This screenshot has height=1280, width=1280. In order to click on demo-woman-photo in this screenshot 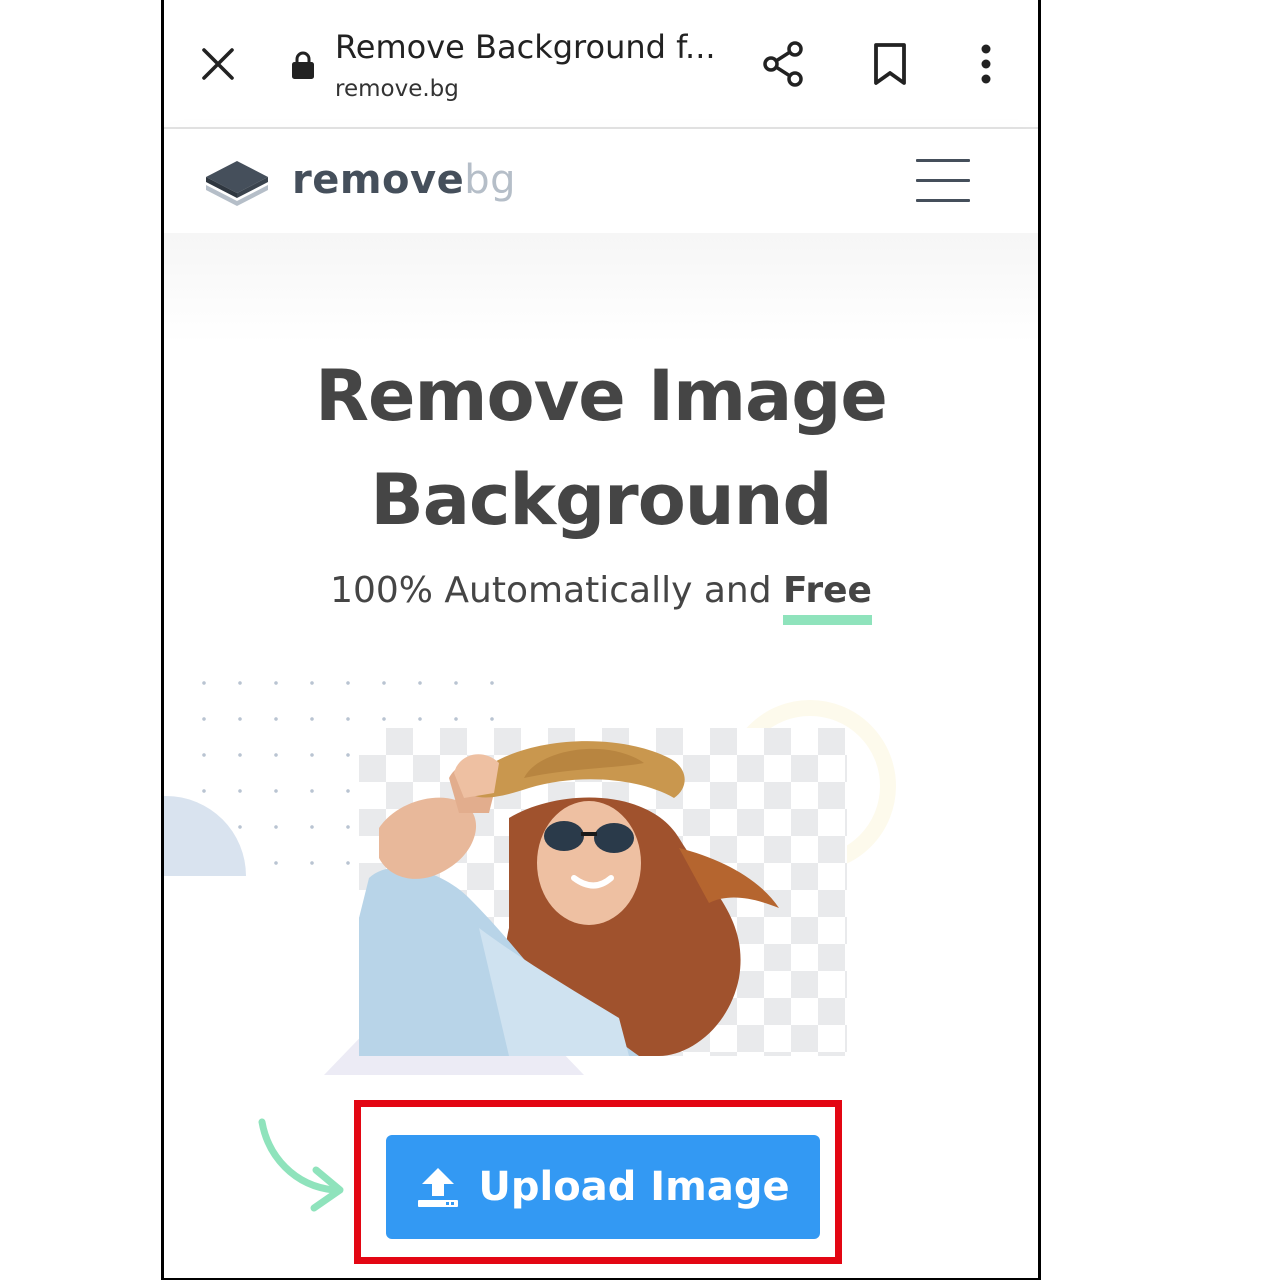, I will do `click(569, 898)`.